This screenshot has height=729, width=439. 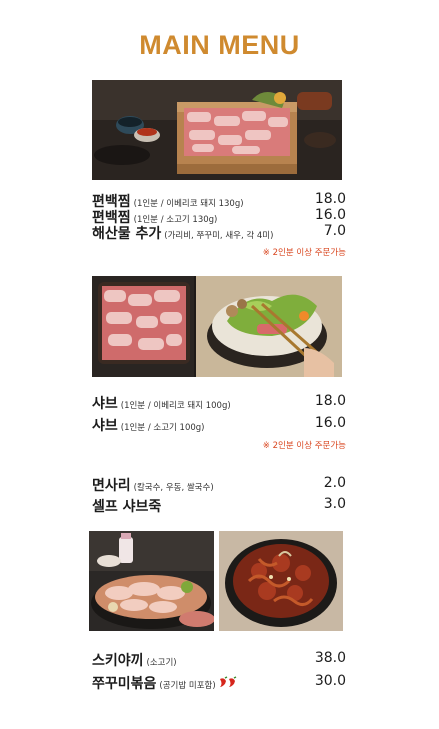 I want to click on menu-item-price: 2.0, so click(x=334, y=483).